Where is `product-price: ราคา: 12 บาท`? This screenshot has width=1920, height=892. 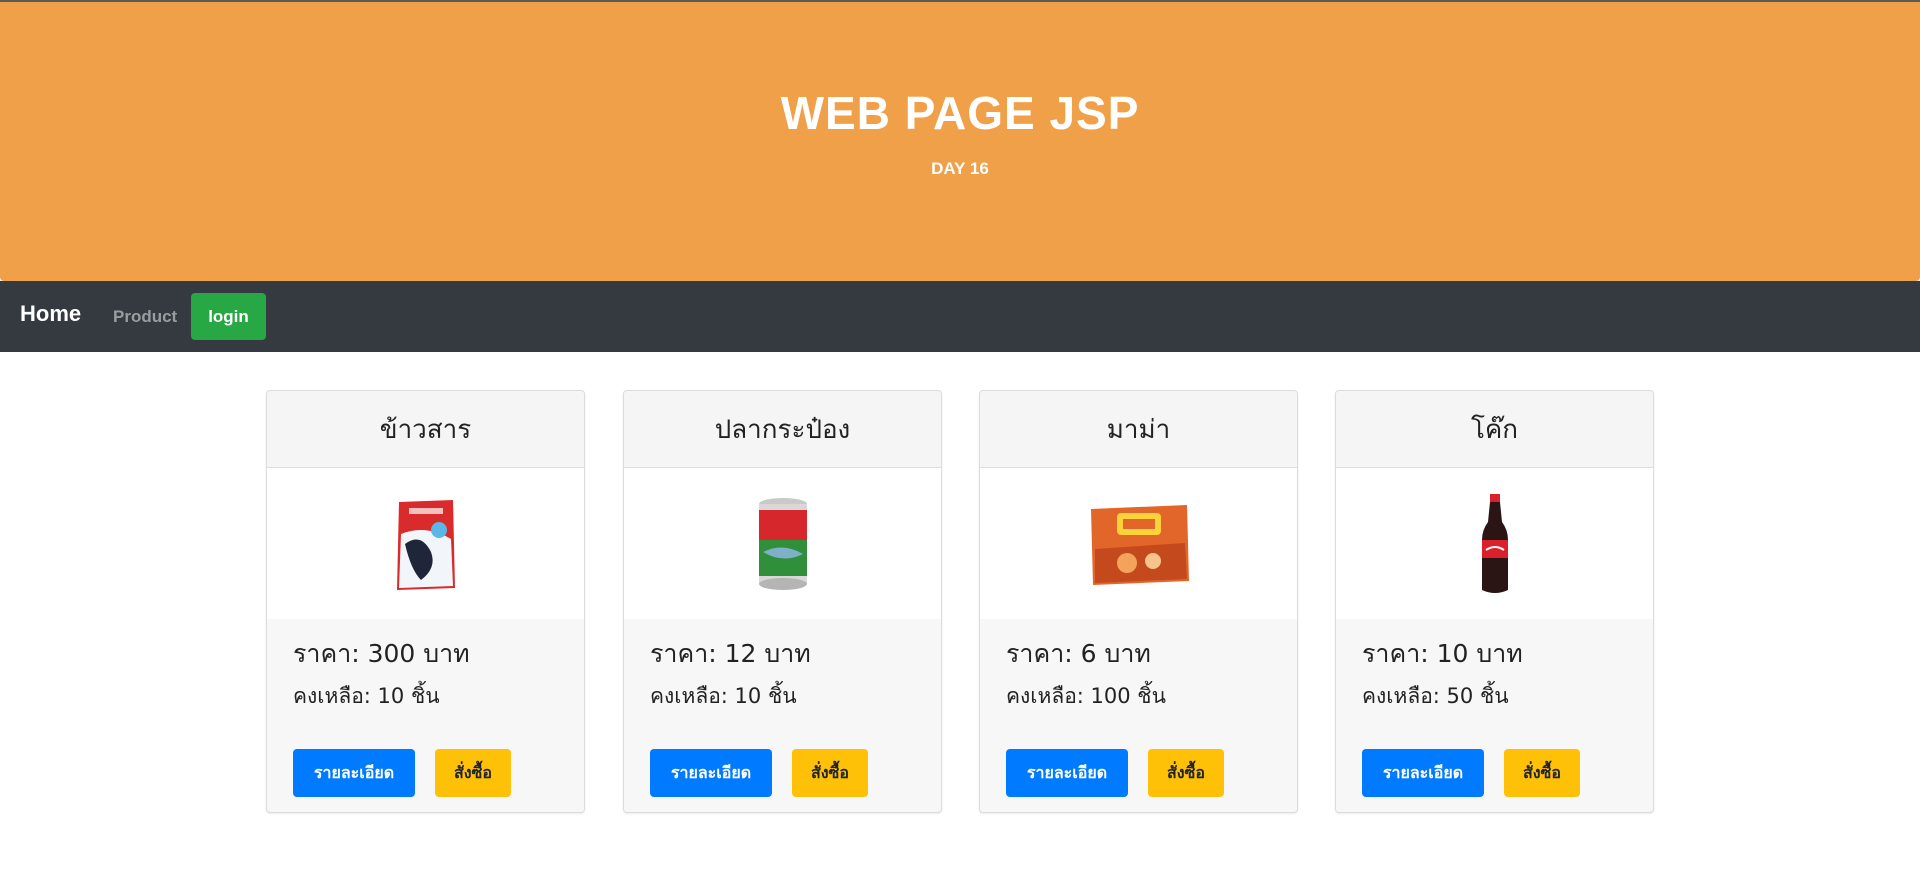
product-price: ราคา: 12 บาท is located at coordinates (730, 653).